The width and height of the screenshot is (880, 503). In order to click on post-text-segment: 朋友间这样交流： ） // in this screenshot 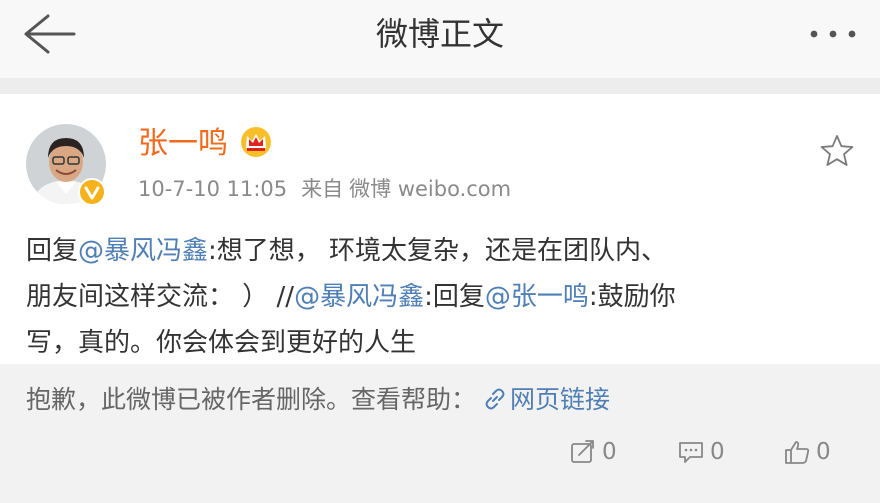, I will do `click(160, 297)`.